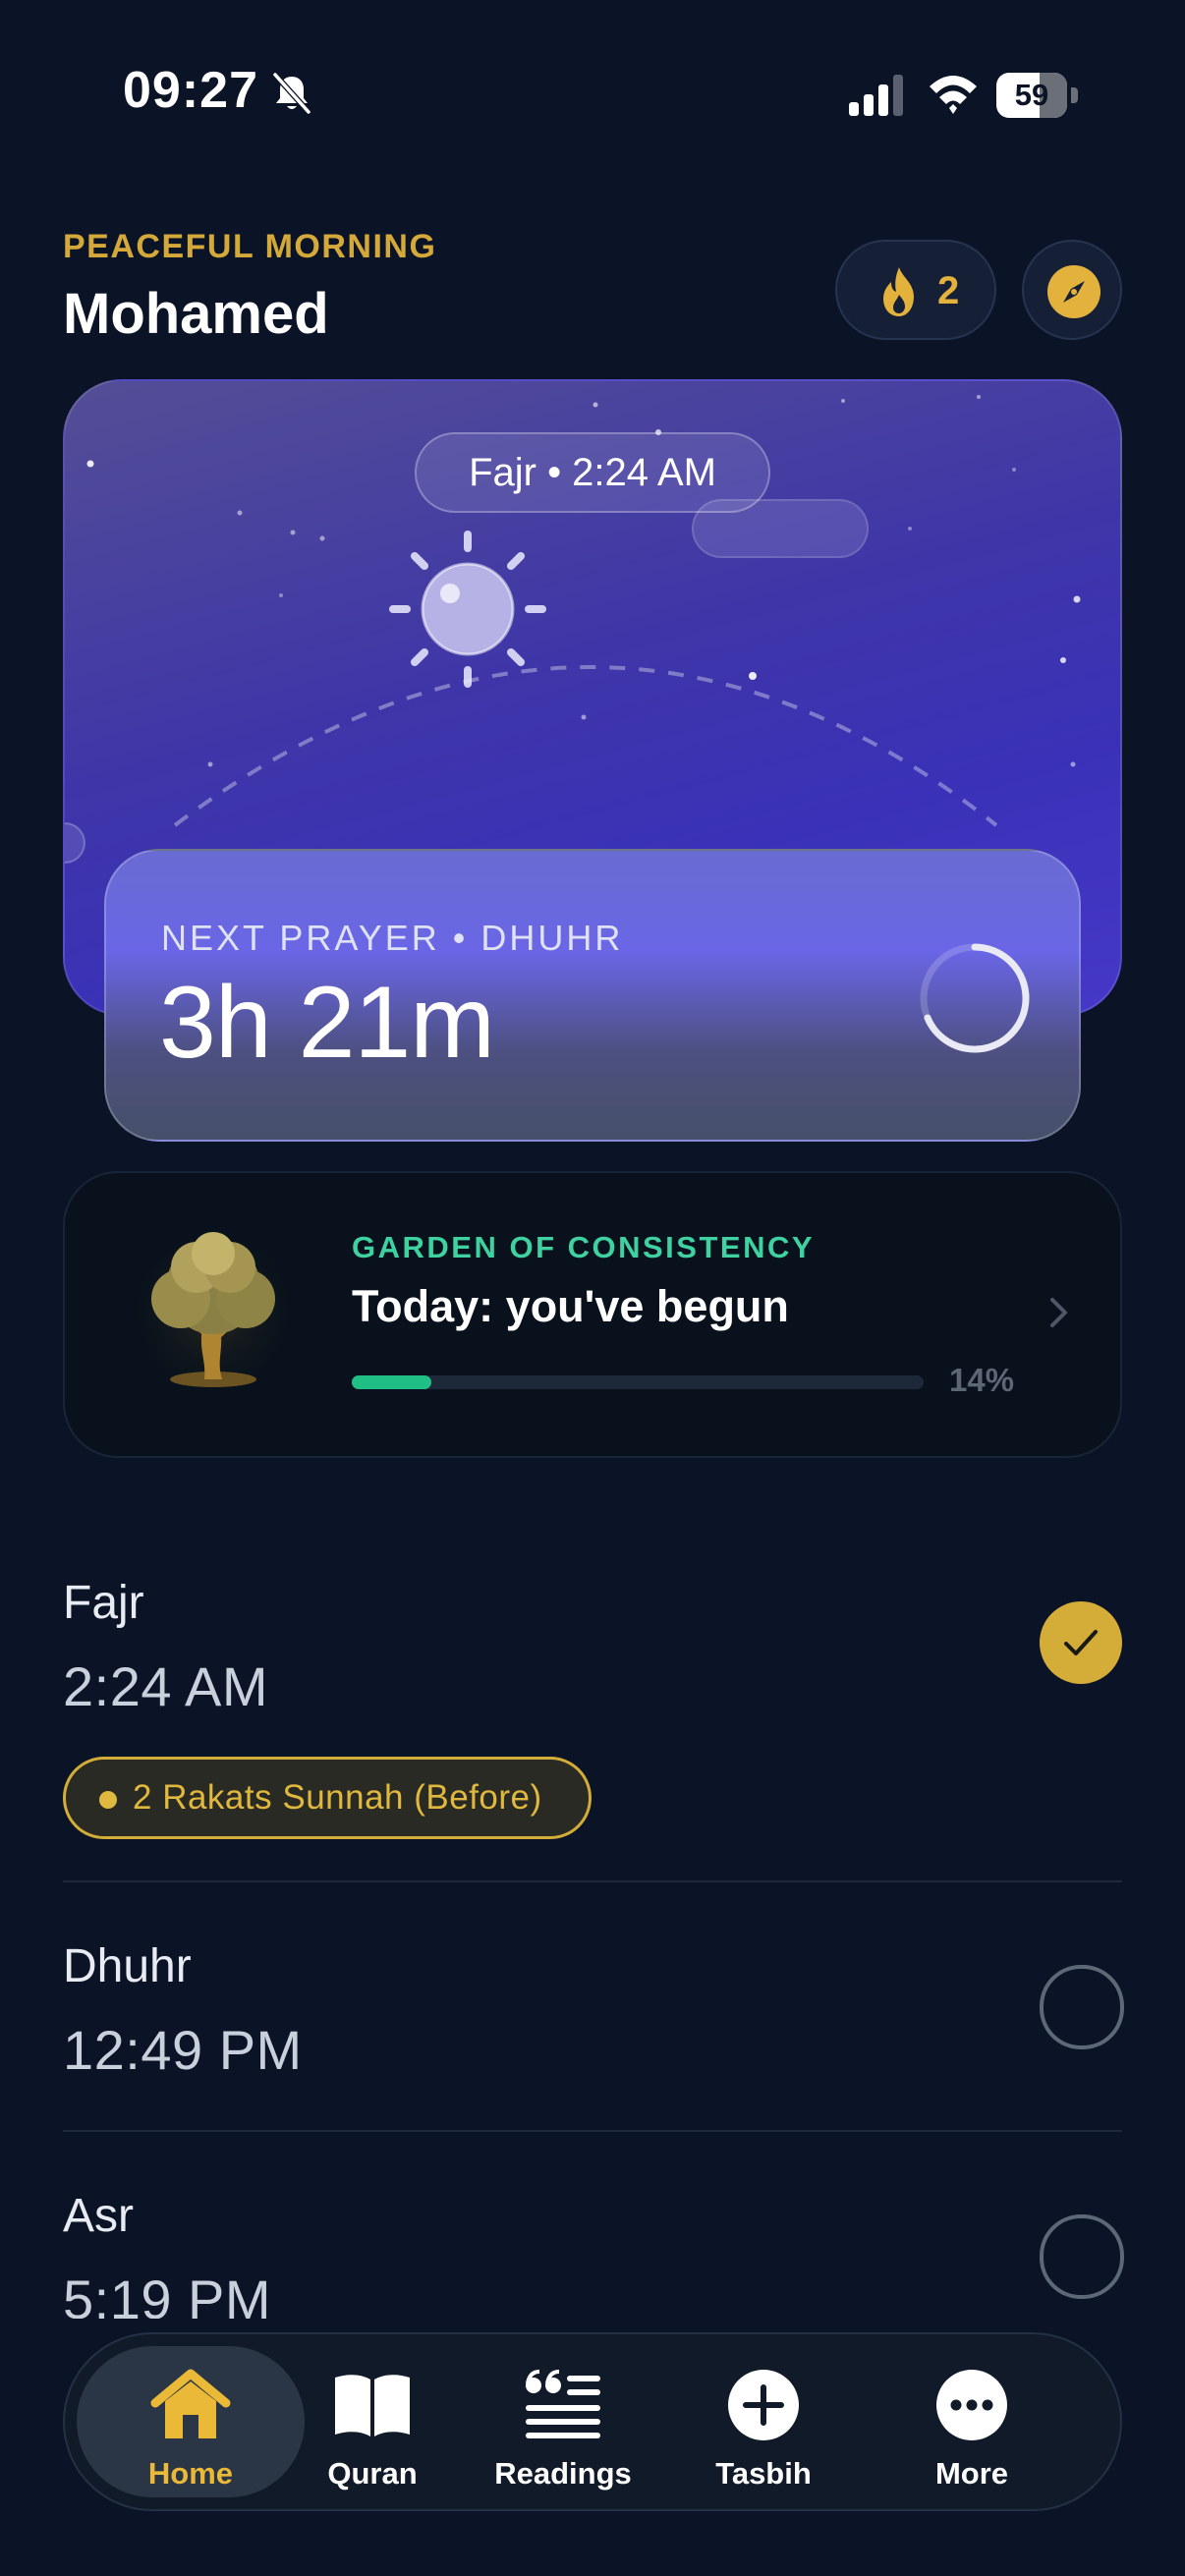 Image resolution: width=1185 pixels, height=2576 pixels. What do you see at coordinates (373, 2473) in the screenshot?
I see `tab-quran-label: Quran` at bounding box center [373, 2473].